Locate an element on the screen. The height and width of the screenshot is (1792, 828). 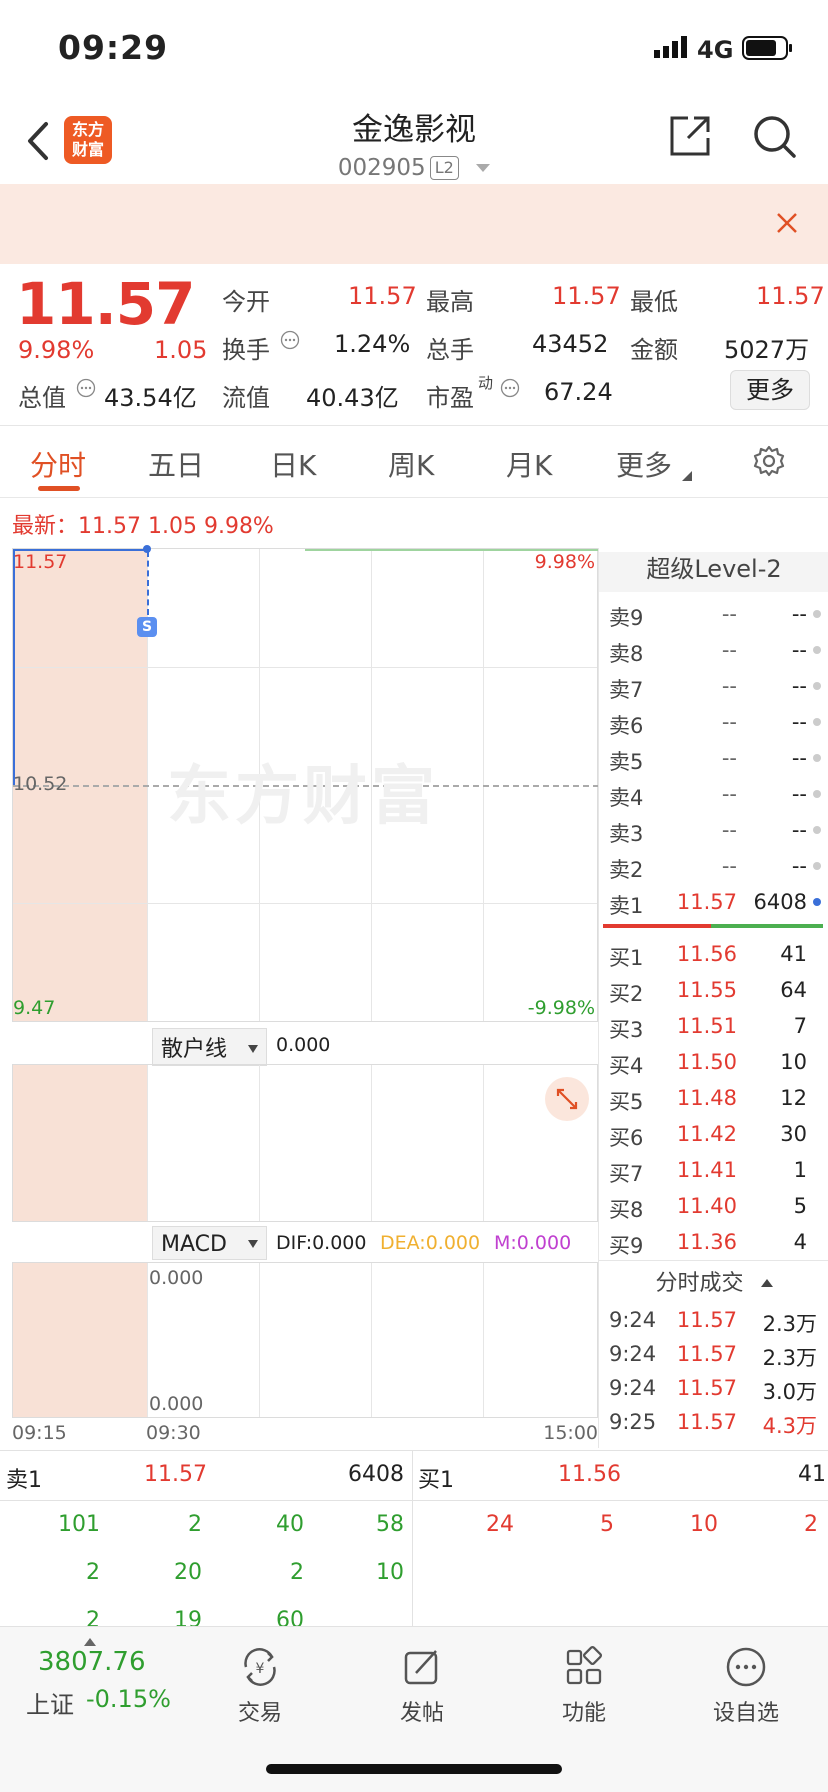
notice-banner is located at coordinates (414, 224).